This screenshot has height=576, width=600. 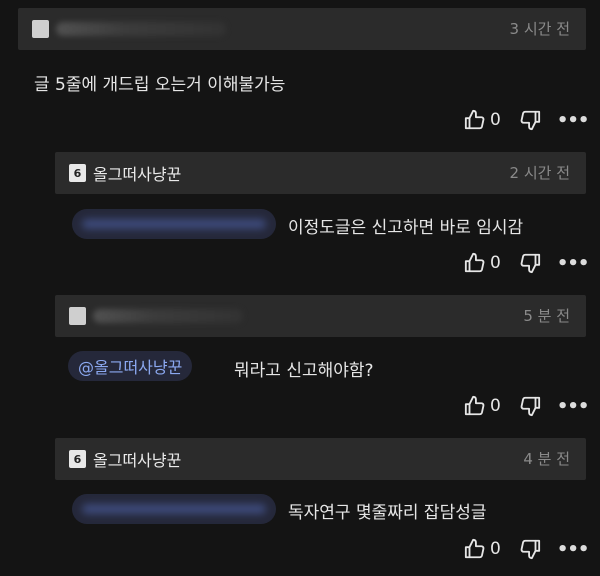 I want to click on comment-text: 뭐라고 신고해야함?, so click(x=304, y=371).